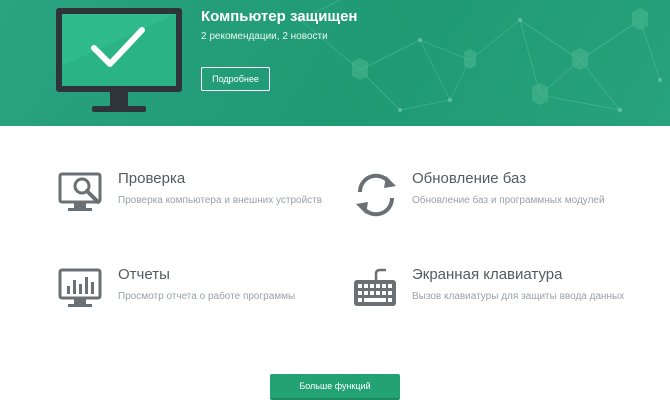 The image size is (670, 400). I want to click on status-title: Компьютер защищен, so click(279, 16).